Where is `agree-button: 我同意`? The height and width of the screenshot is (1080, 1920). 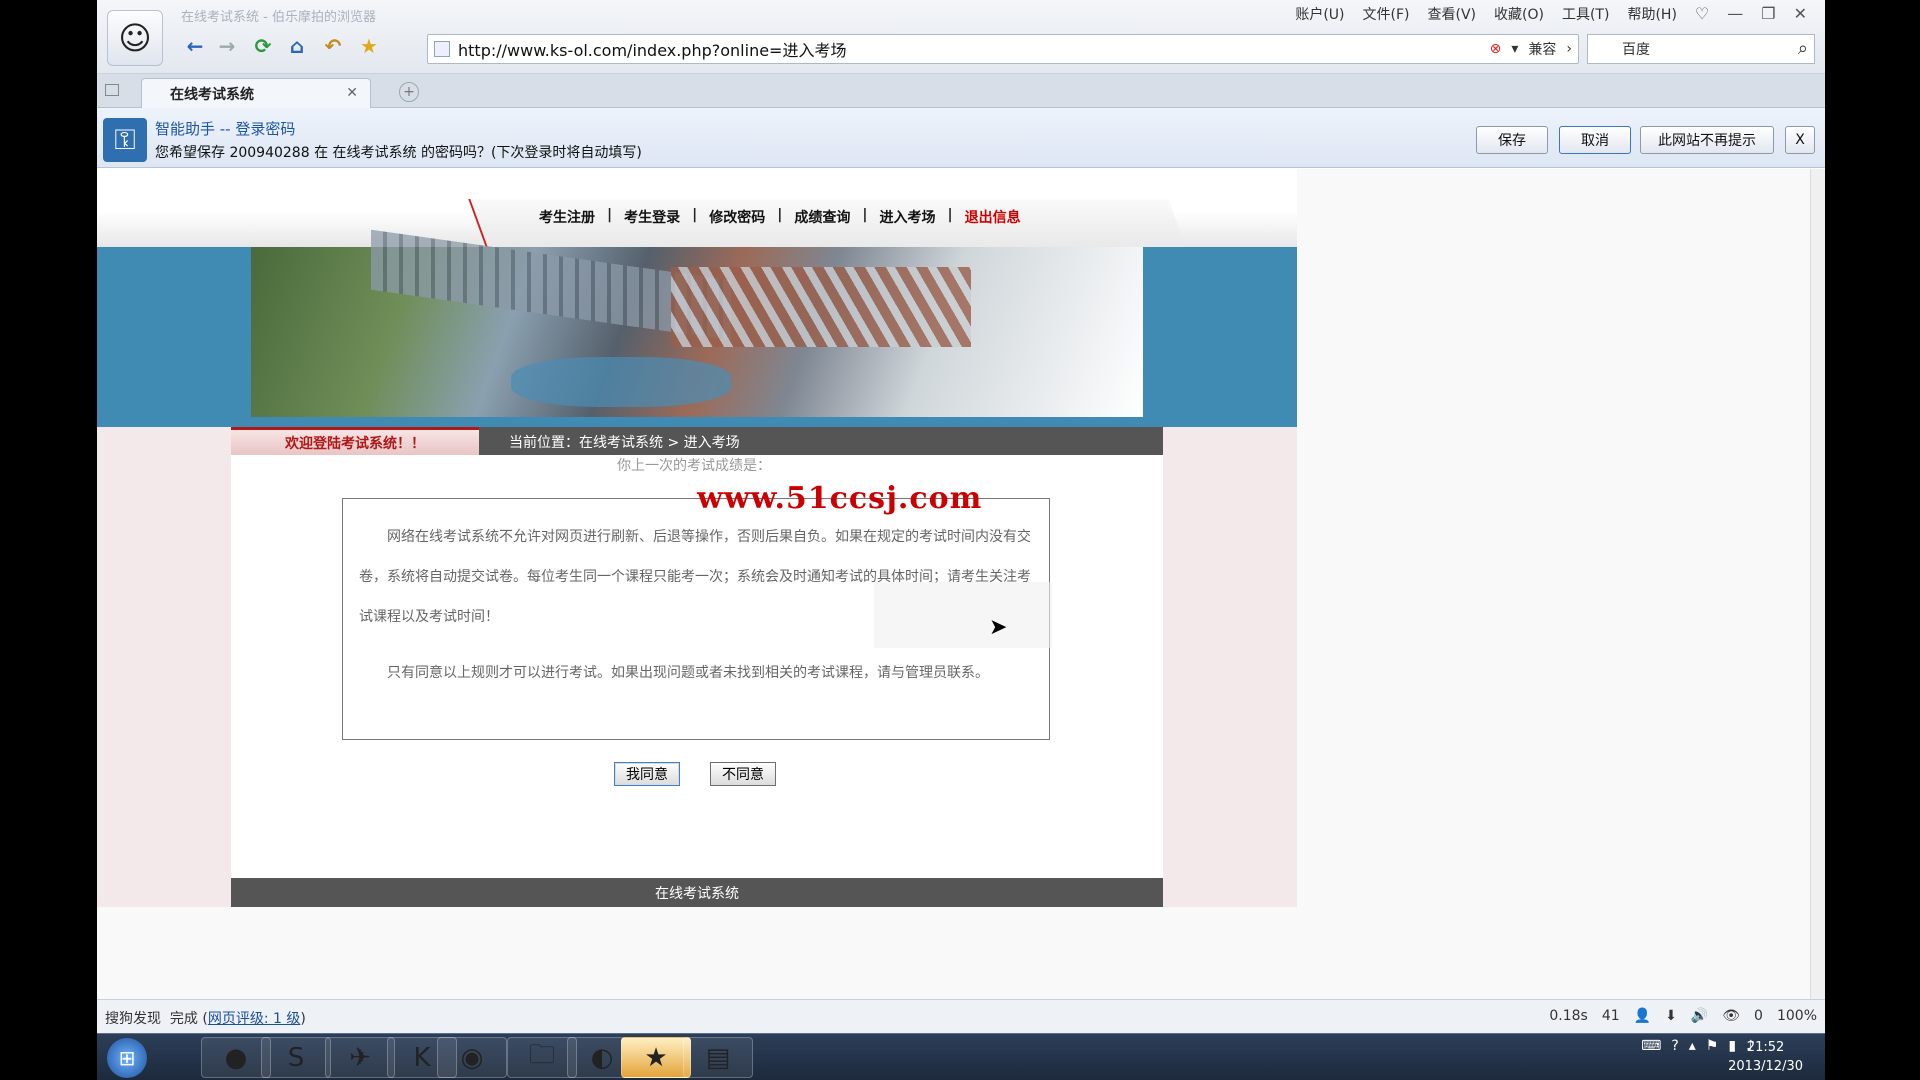
agree-button: 我同意 is located at coordinates (647, 774).